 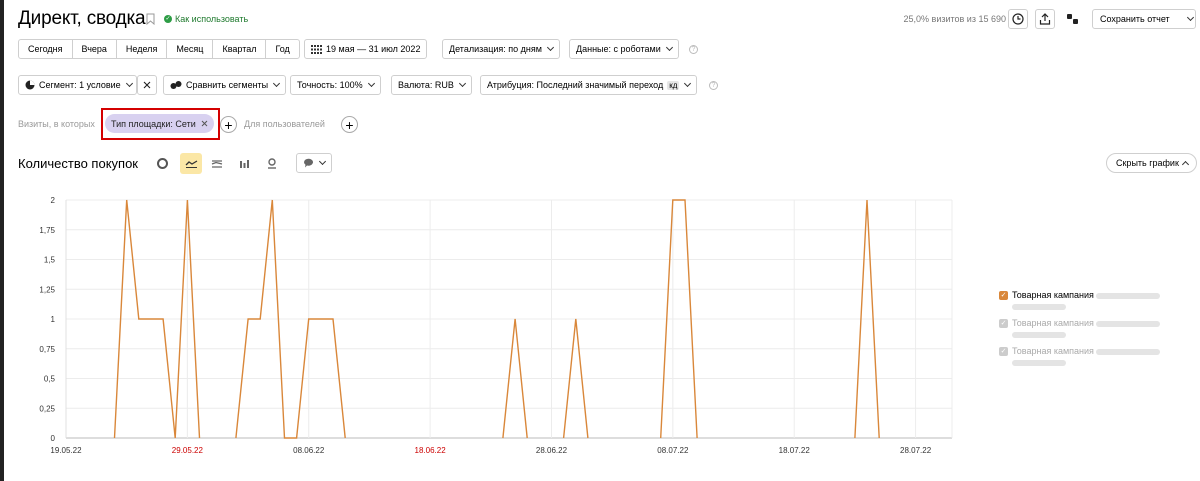 I want to click on detail-label: Детализация: по дням, so click(x=495, y=49).